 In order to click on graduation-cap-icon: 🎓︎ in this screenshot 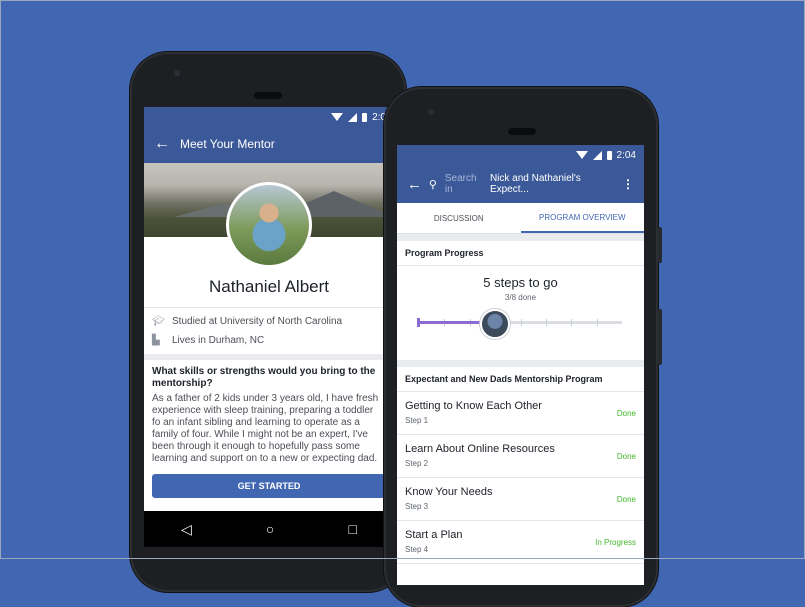, I will do `click(158, 321)`.